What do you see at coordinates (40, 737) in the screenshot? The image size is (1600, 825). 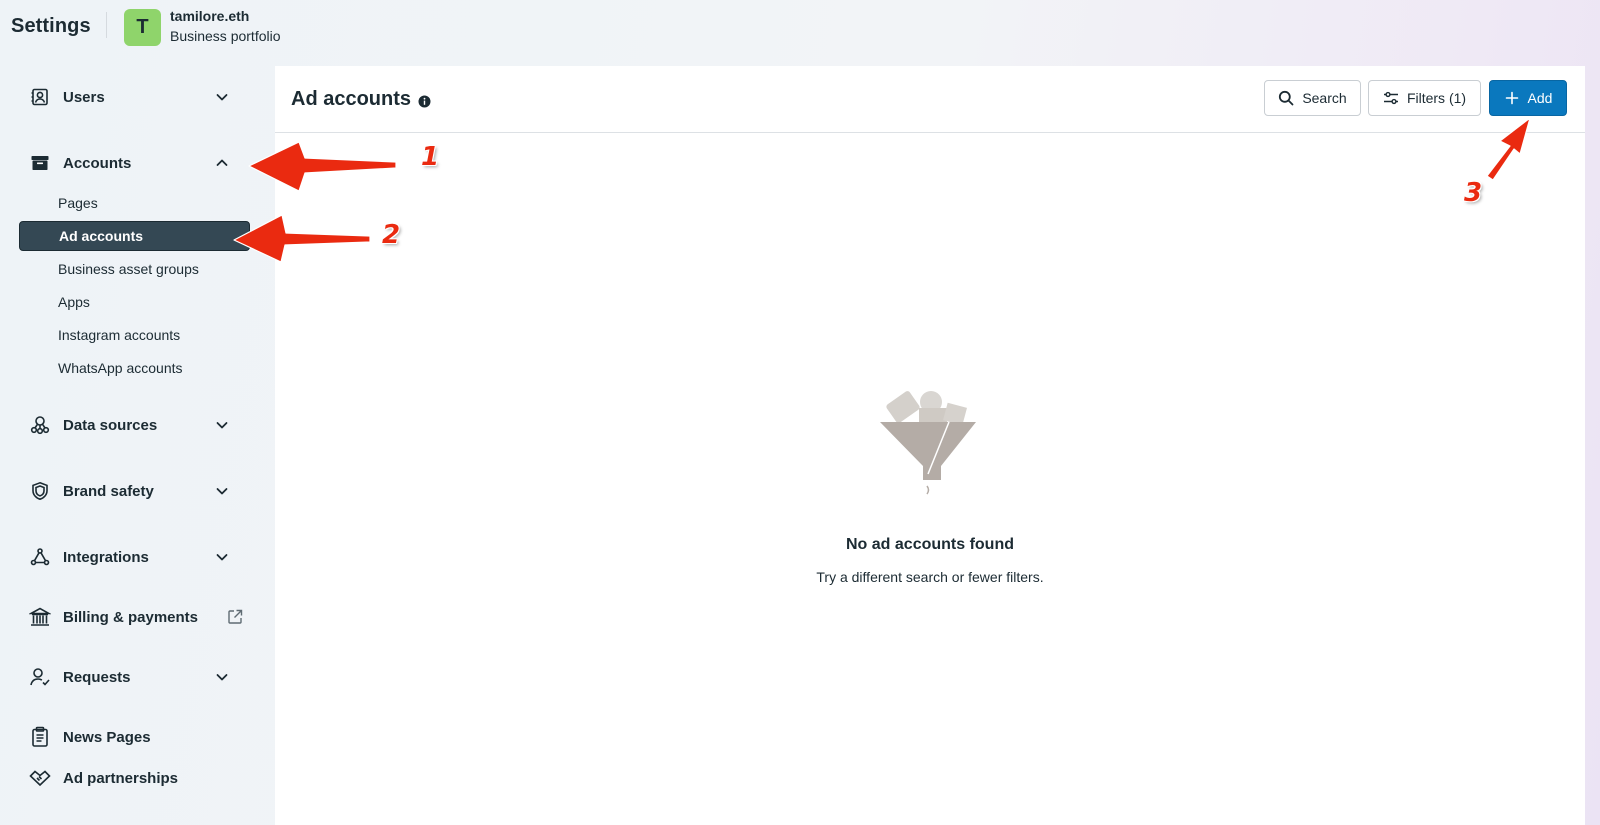 I see `clipboard-icon` at bounding box center [40, 737].